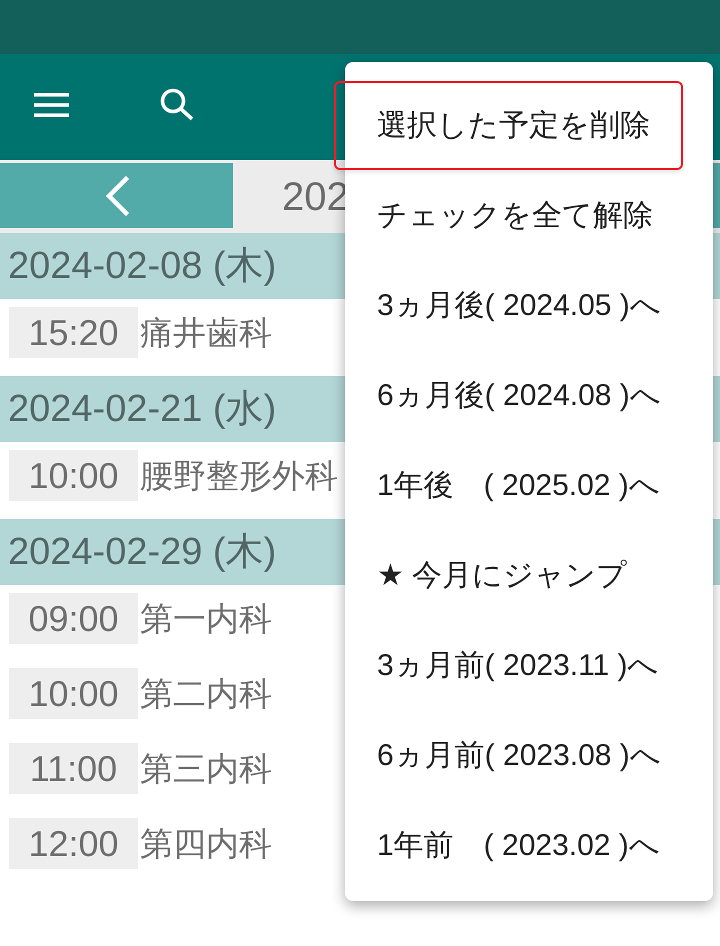 This screenshot has height=946, width=720. I want to click on event-name: 第三内科, so click(206, 769).